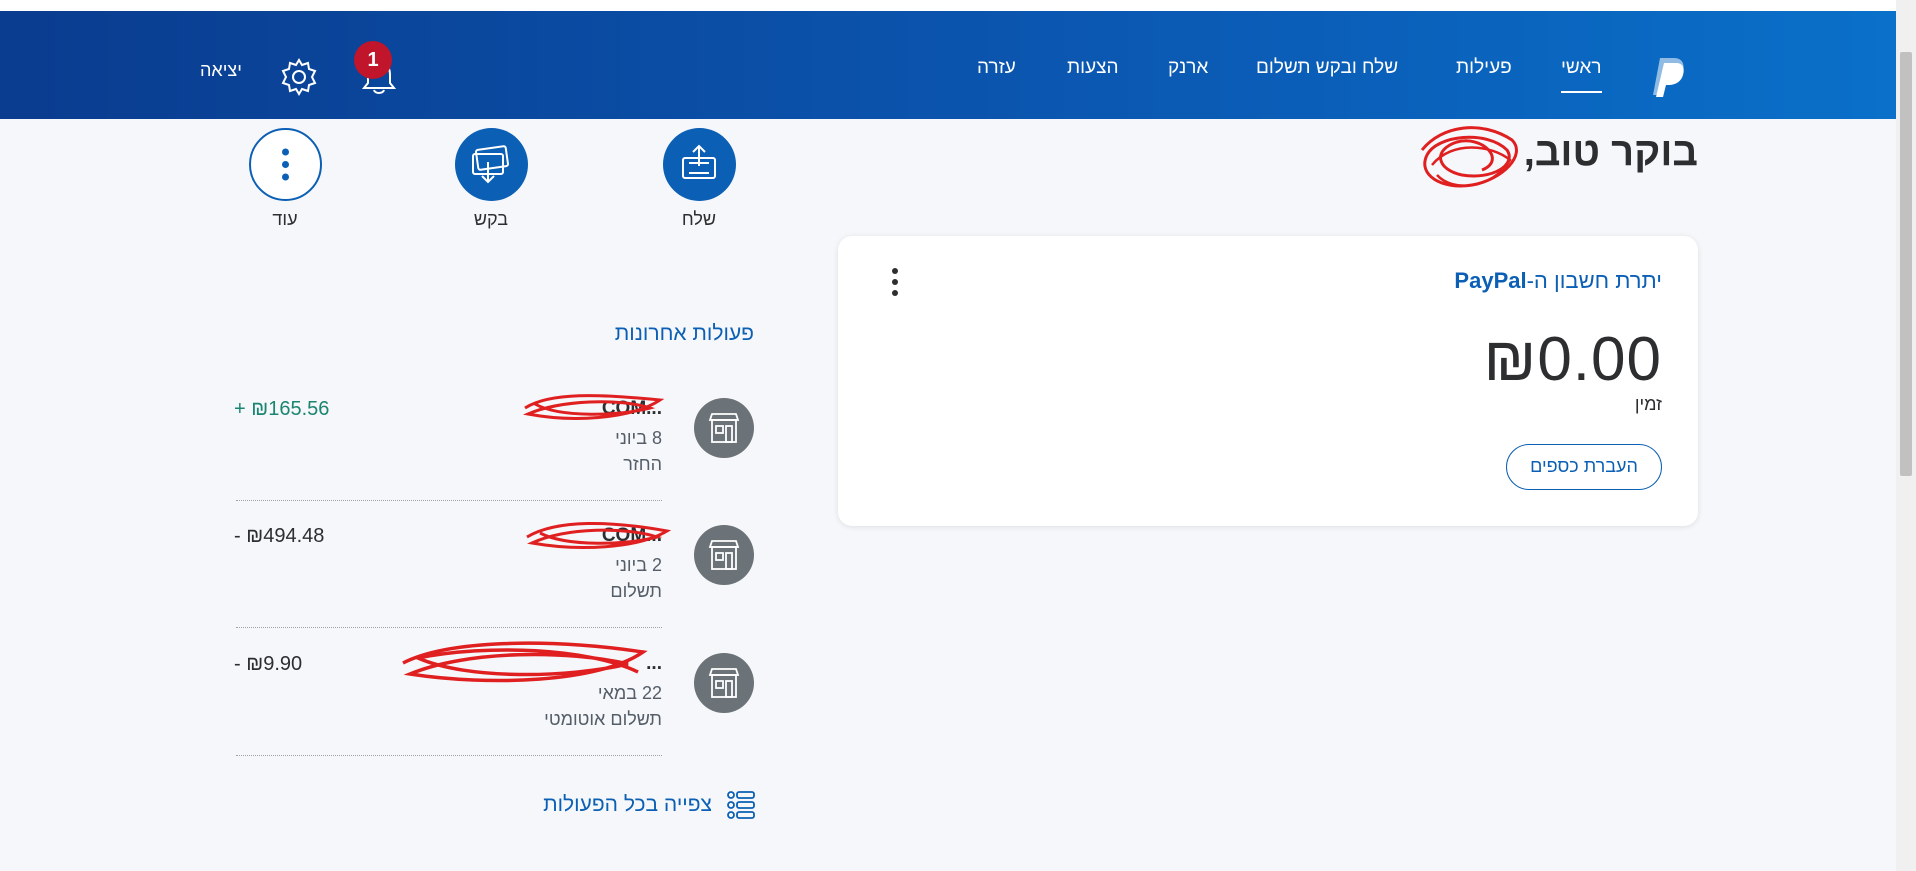 This screenshot has height=871, width=1916. What do you see at coordinates (1648, 404) in the screenshot?
I see `balance-available-label: זמין` at bounding box center [1648, 404].